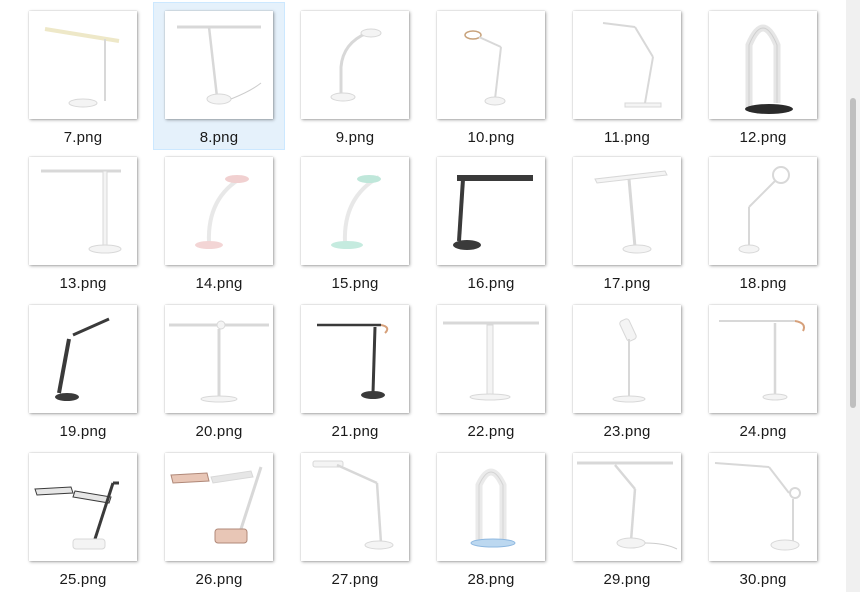 The image size is (860, 592). What do you see at coordinates (763, 431) in the screenshot?
I see `file-name-label: 24.png` at bounding box center [763, 431].